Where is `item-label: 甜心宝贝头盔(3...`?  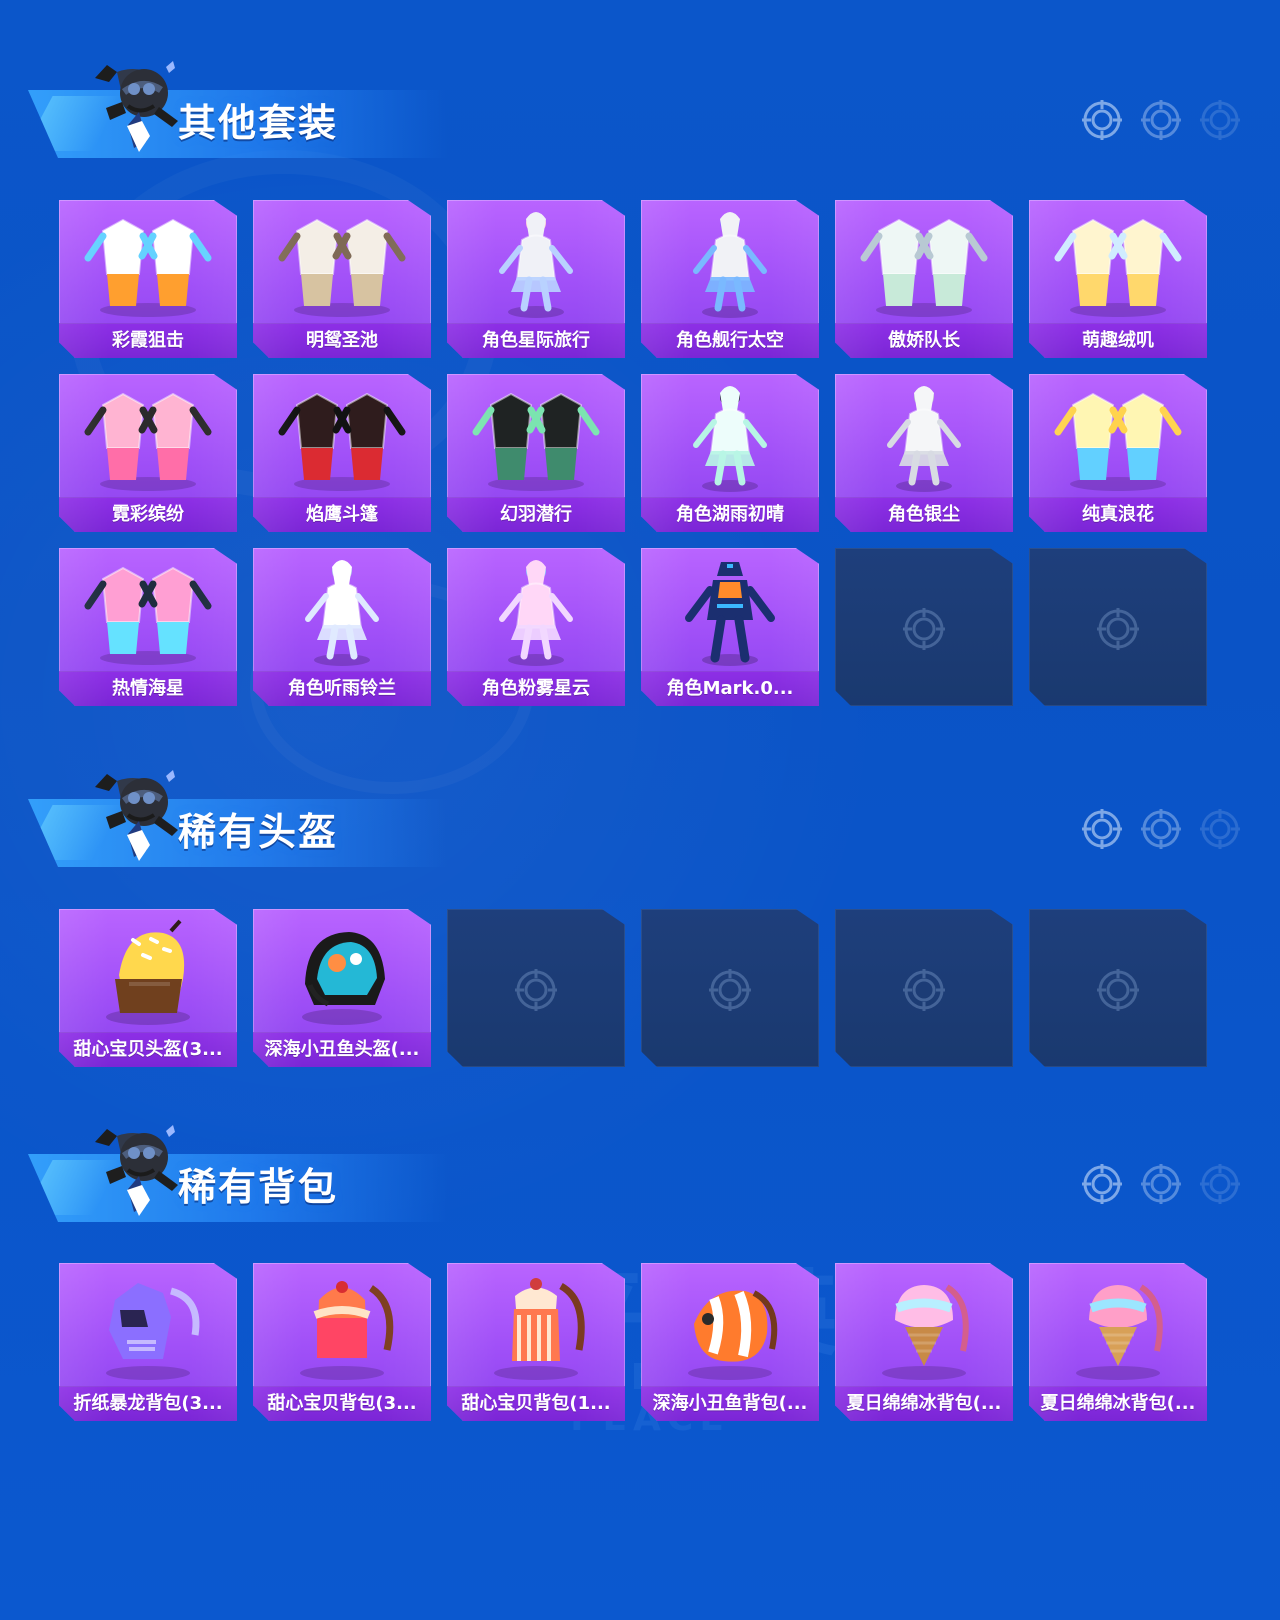 item-label: 甜心宝贝头盔(3... is located at coordinates (148, 1049).